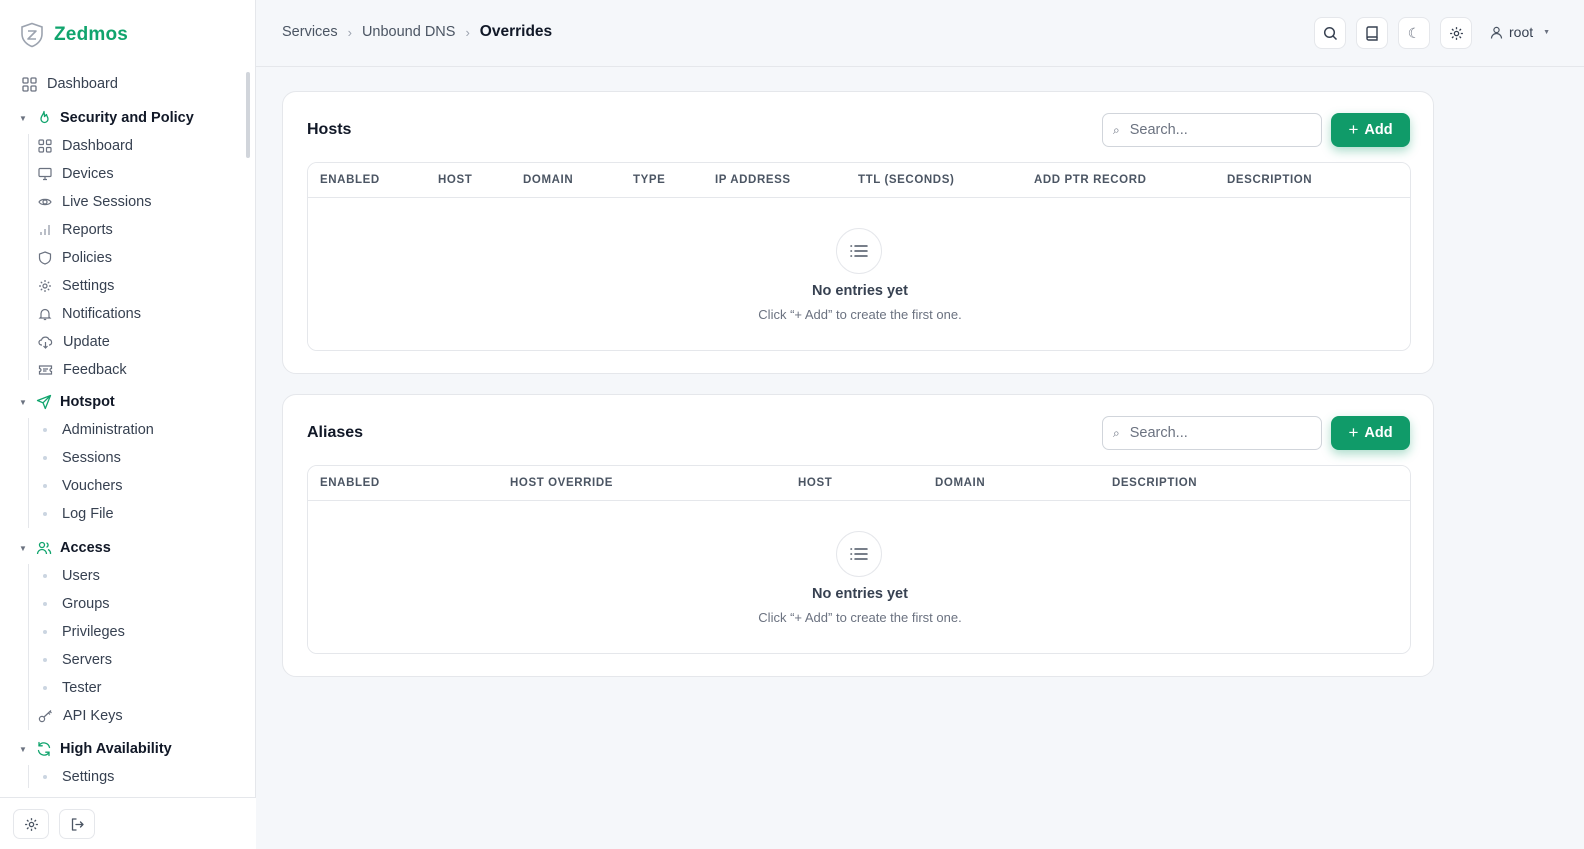 This screenshot has height=849, width=1584. What do you see at coordinates (93, 716) in the screenshot?
I see `sidebar-item-label: API Keys` at bounding box center [93, 716].